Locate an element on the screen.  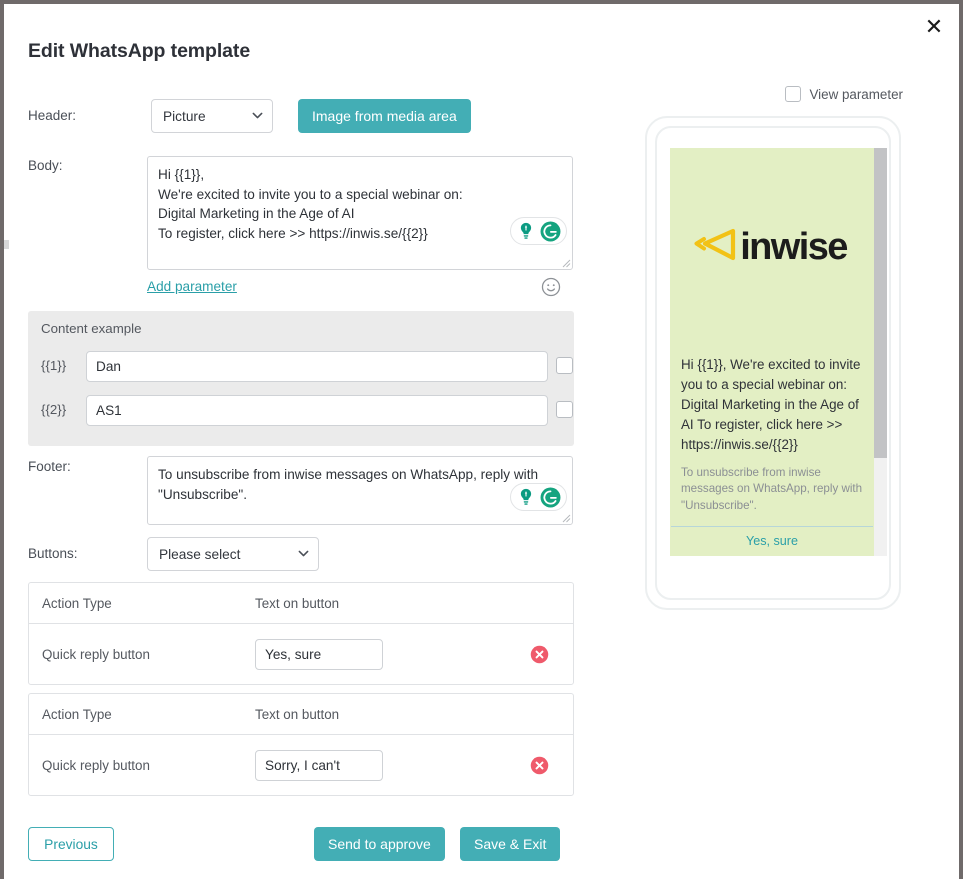
preview-header-image: inwise is located at coordinates (772, 247).